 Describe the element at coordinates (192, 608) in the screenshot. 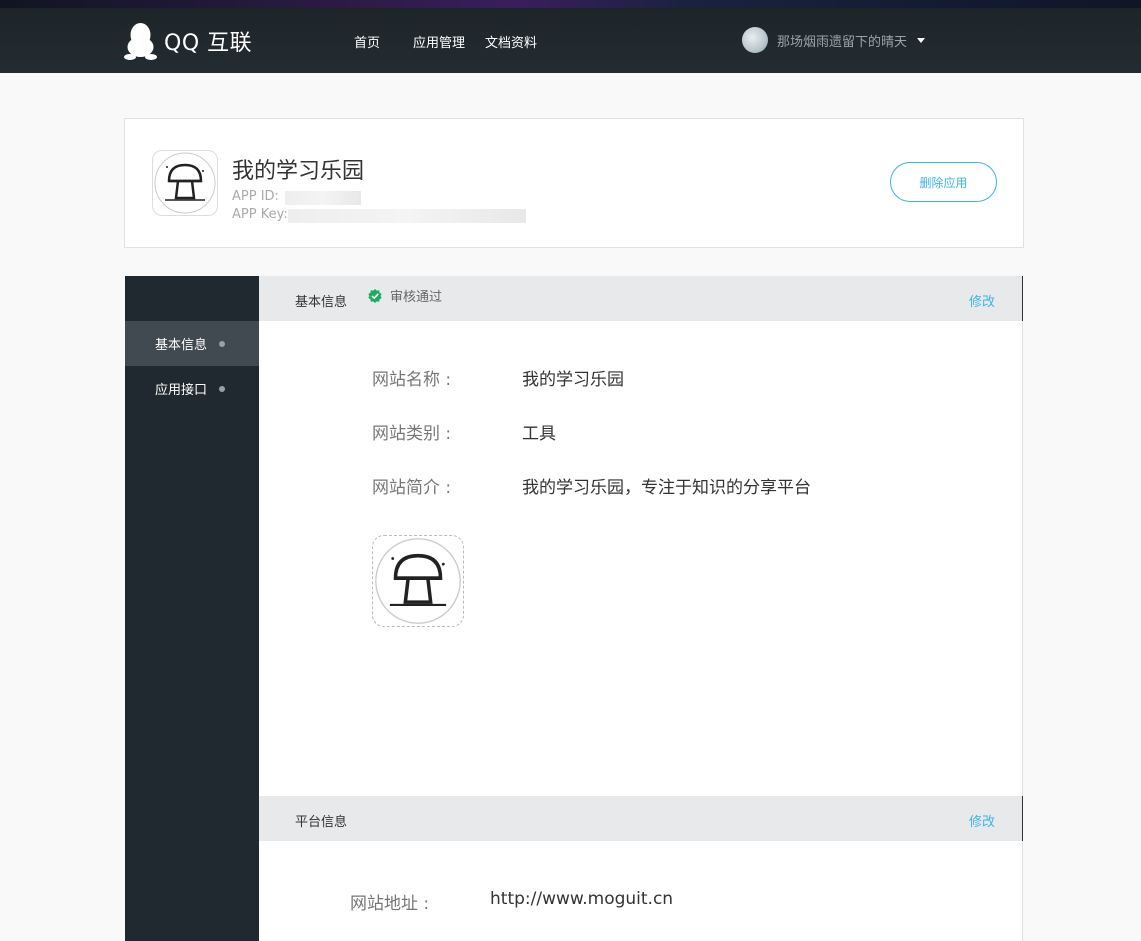

I see `sidebar: 基本信息 应用接口` at that location.